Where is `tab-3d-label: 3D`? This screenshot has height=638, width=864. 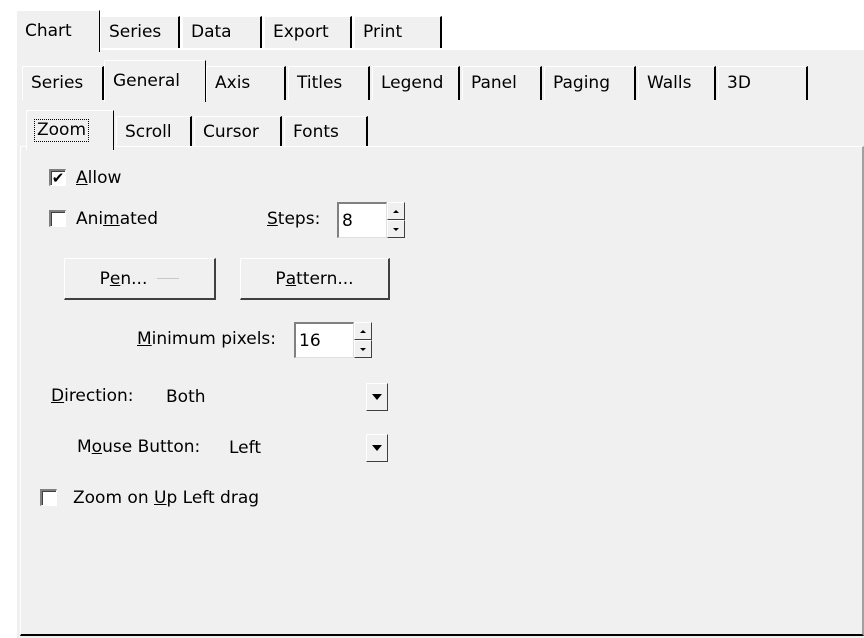
tab-3d-label: 3D is located at coordinates (739, 83).